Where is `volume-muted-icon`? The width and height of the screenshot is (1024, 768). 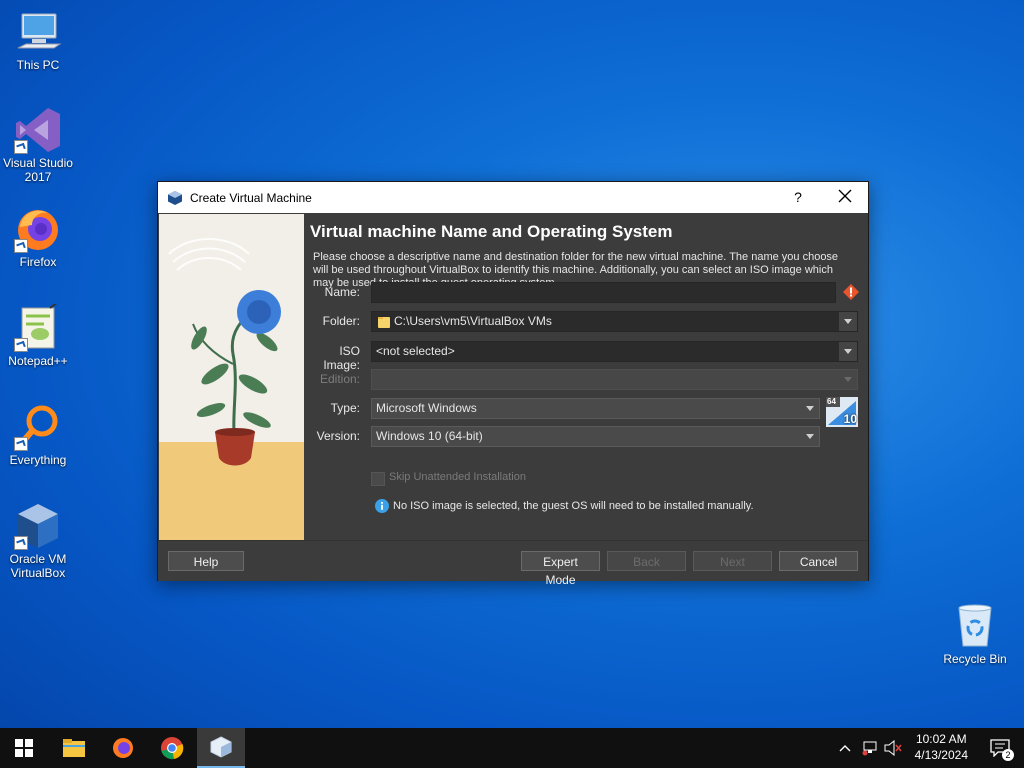
volume-muted-icon is located at coordinates (893, 748).